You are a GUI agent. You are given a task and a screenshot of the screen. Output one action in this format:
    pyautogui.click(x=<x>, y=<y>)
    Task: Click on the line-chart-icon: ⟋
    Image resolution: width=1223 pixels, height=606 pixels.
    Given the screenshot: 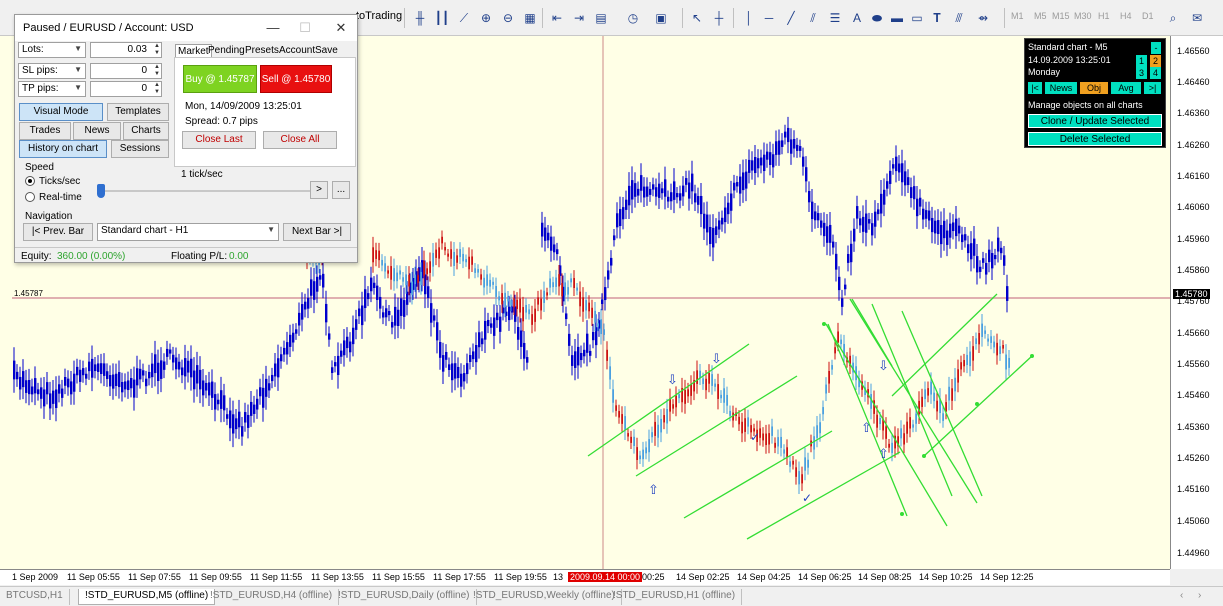 What is the action you would take?
    pyautogui.click(x=464, y=18)
    